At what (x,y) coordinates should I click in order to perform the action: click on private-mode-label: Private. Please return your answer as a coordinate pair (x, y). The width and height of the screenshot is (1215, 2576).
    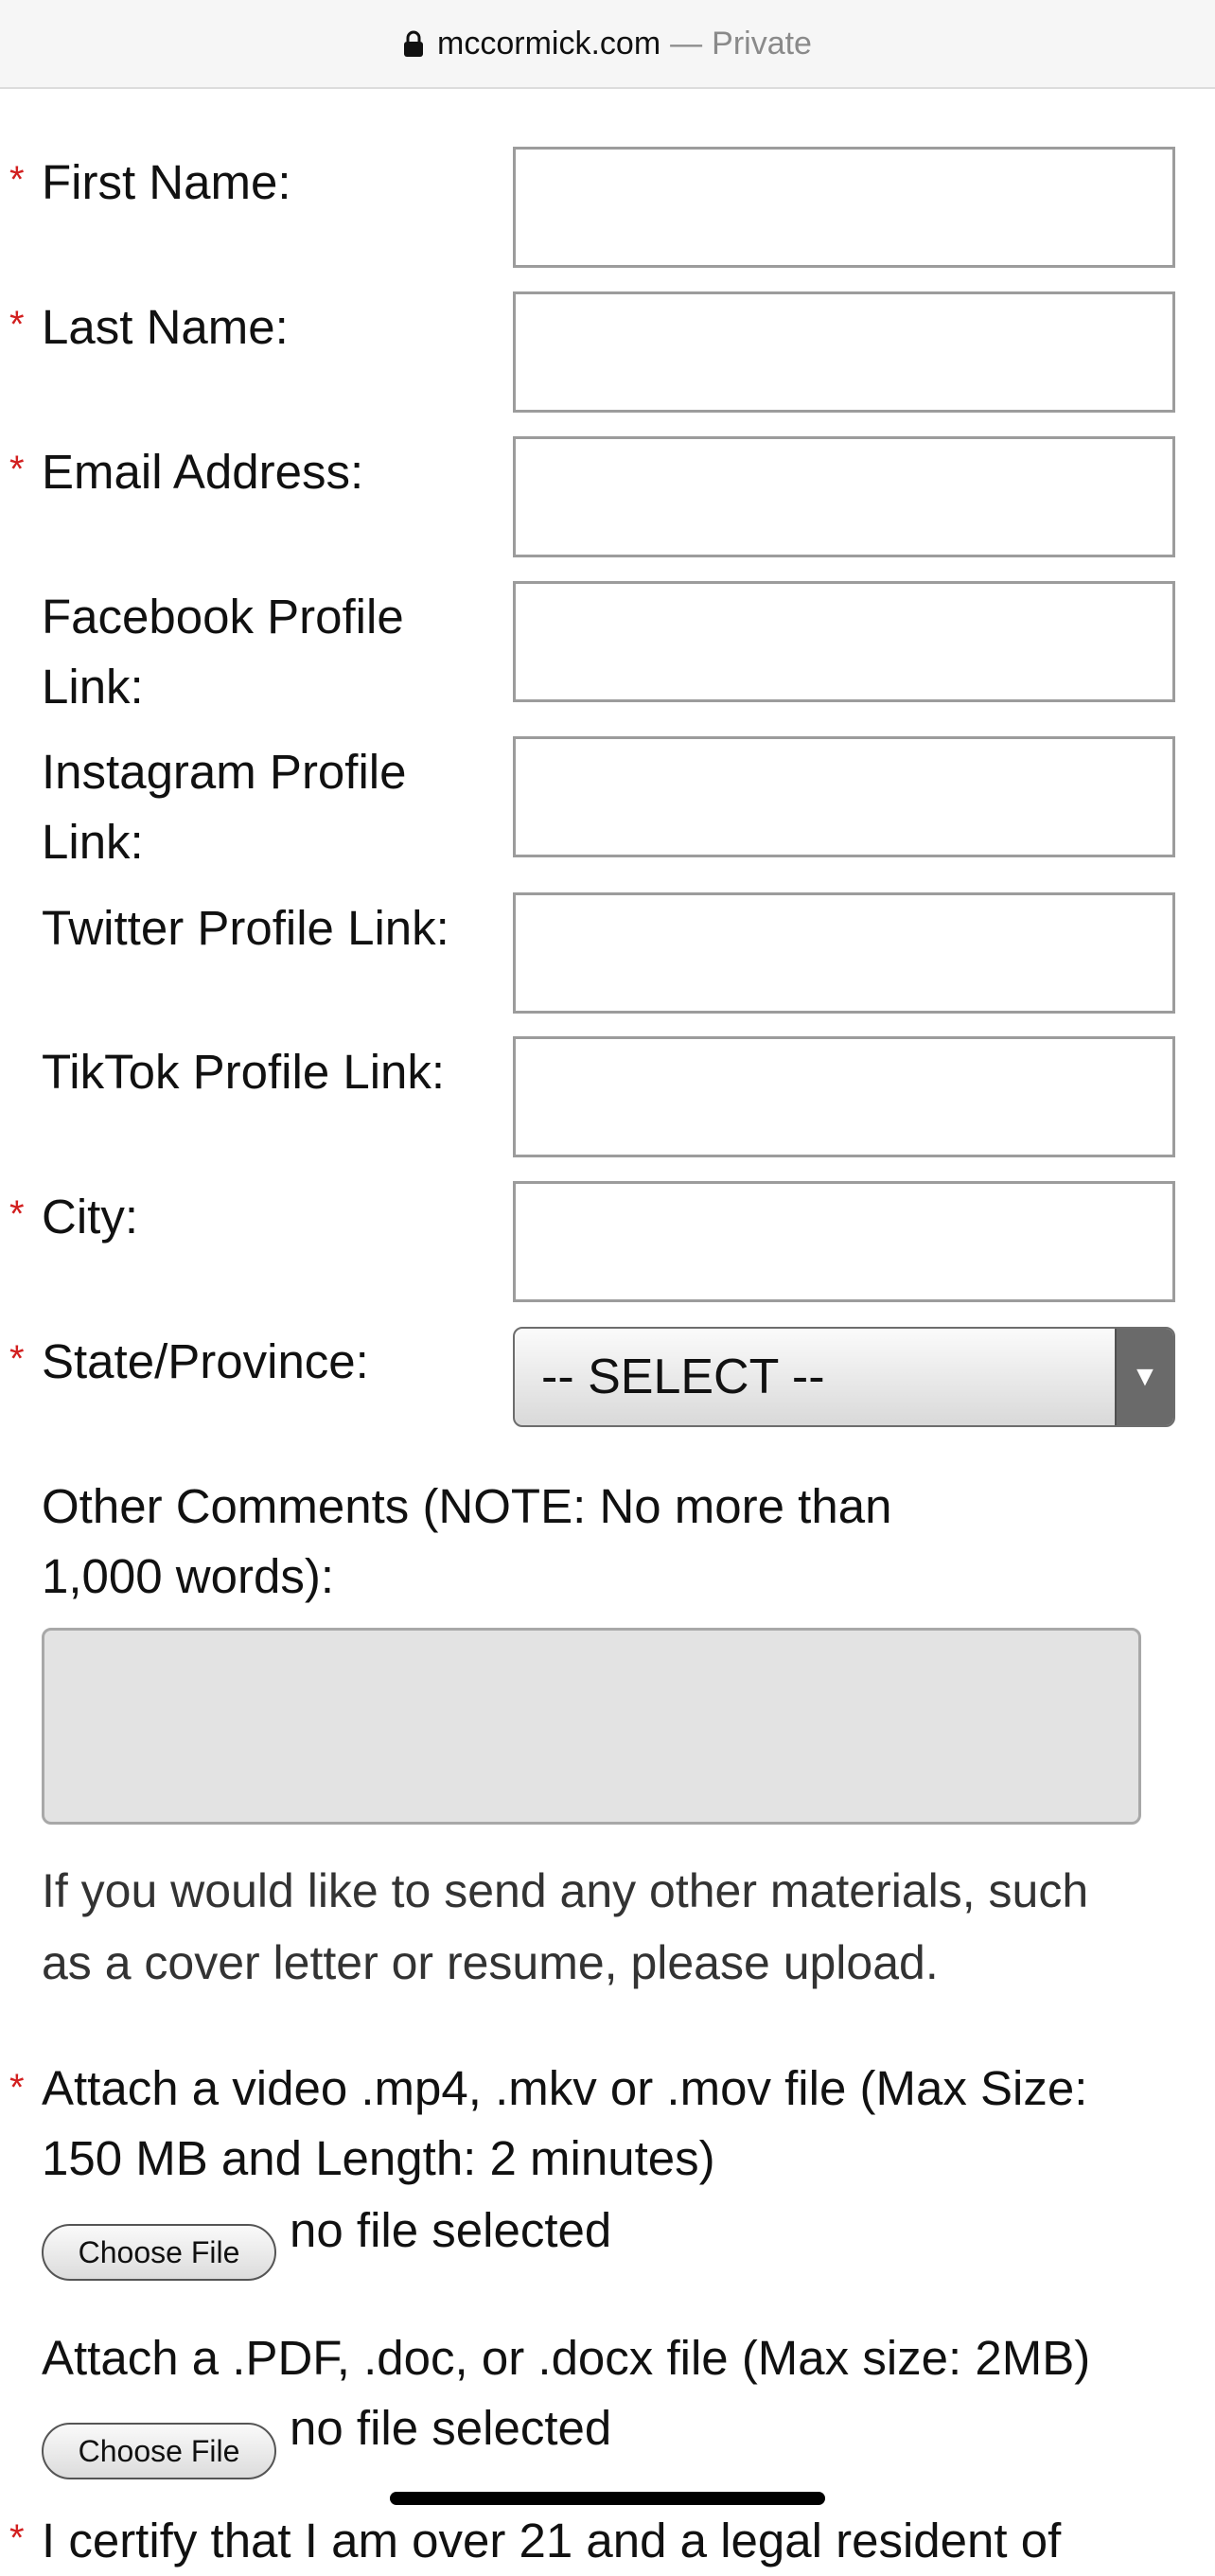
    Looking at the image, I should click on (762, 43).